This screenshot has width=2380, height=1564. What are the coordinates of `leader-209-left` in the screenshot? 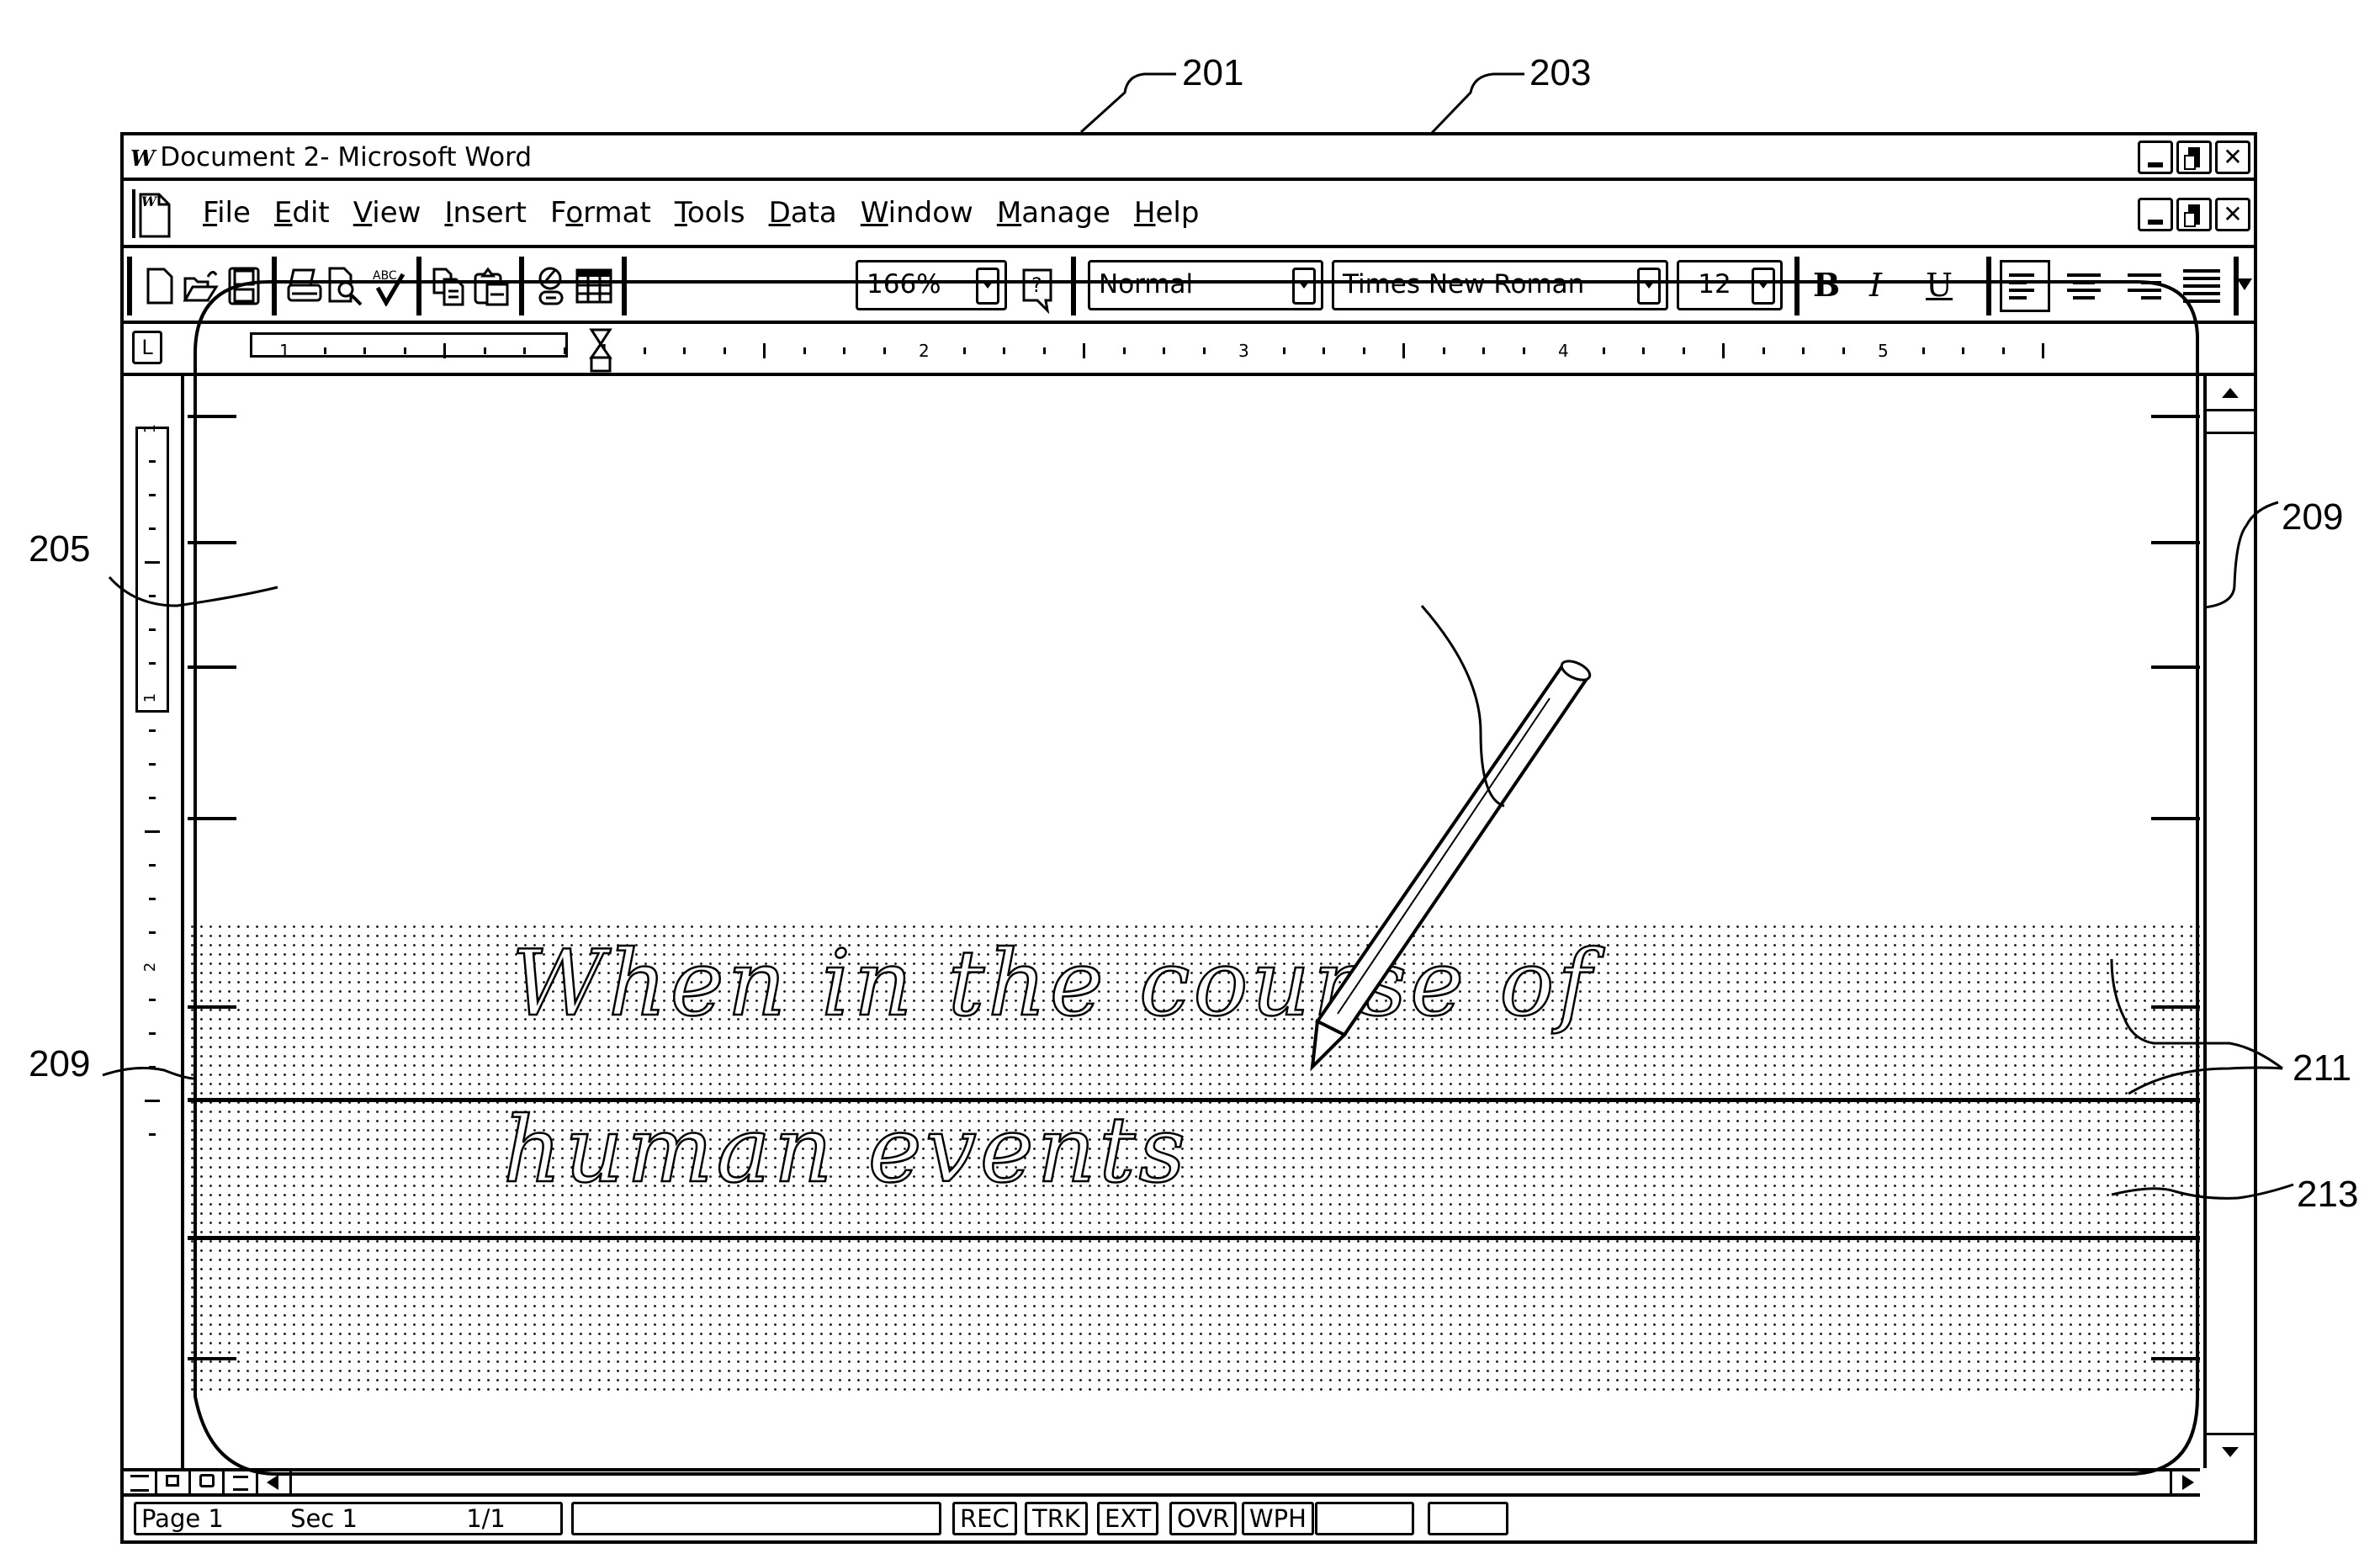 It's located at (149, 1073).